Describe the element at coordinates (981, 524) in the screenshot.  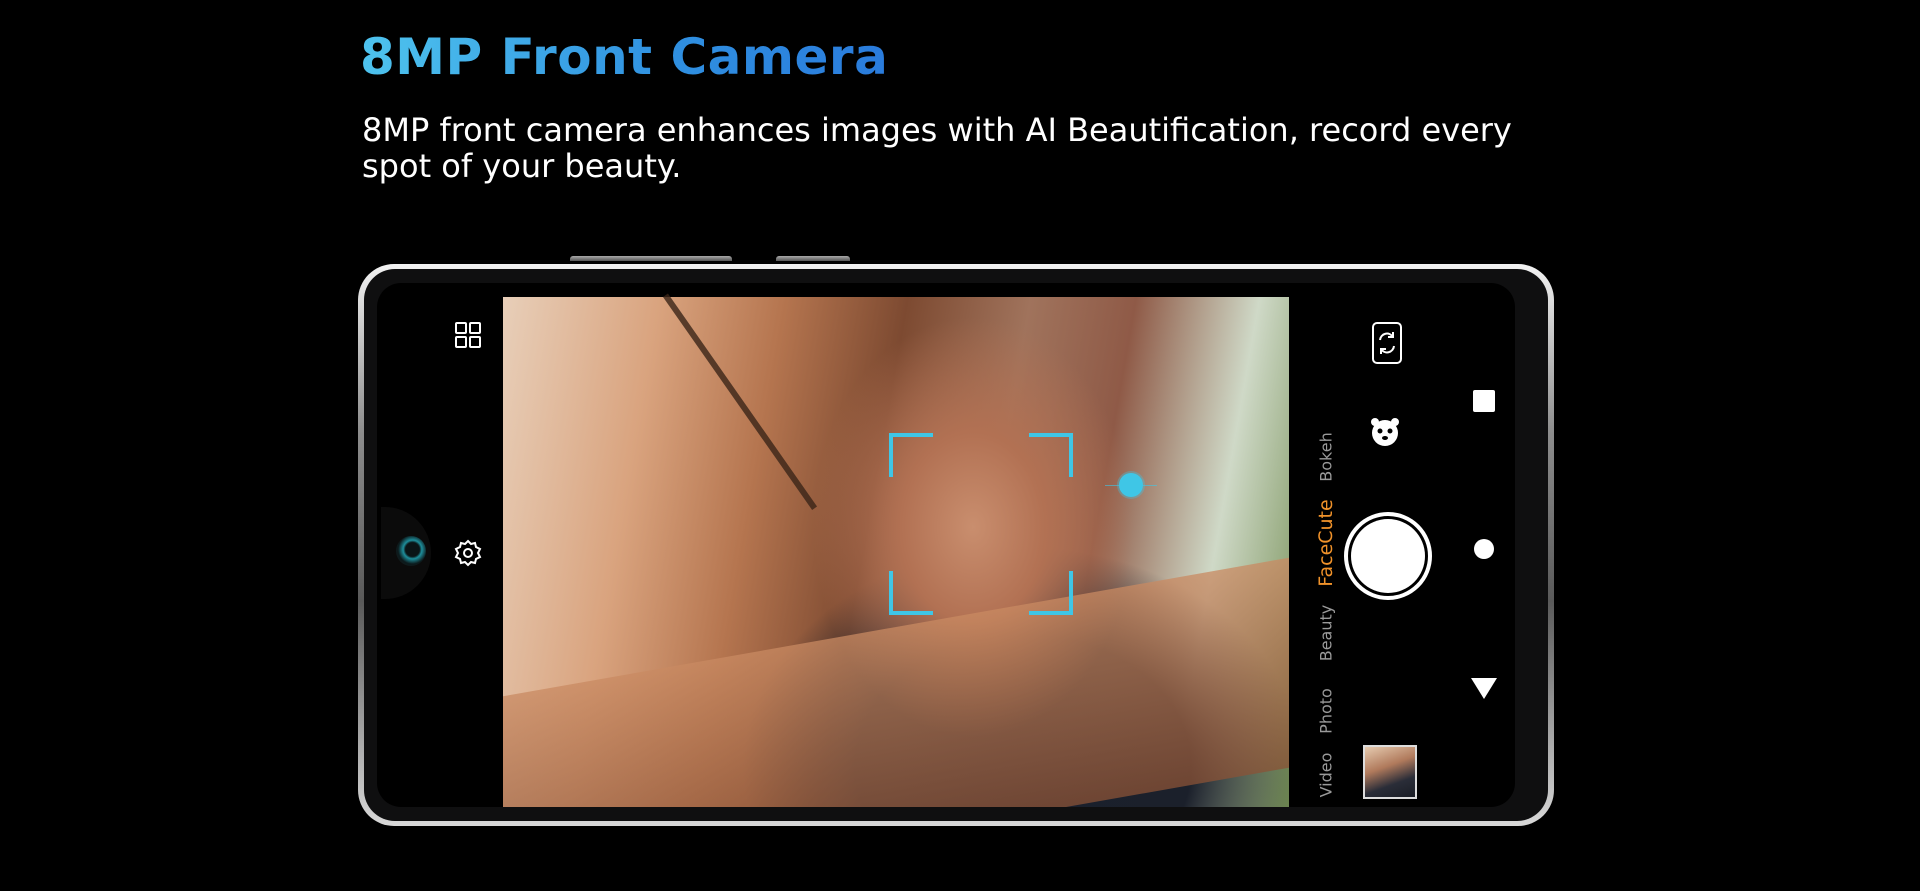
I see `face-focus-frame` at that location.